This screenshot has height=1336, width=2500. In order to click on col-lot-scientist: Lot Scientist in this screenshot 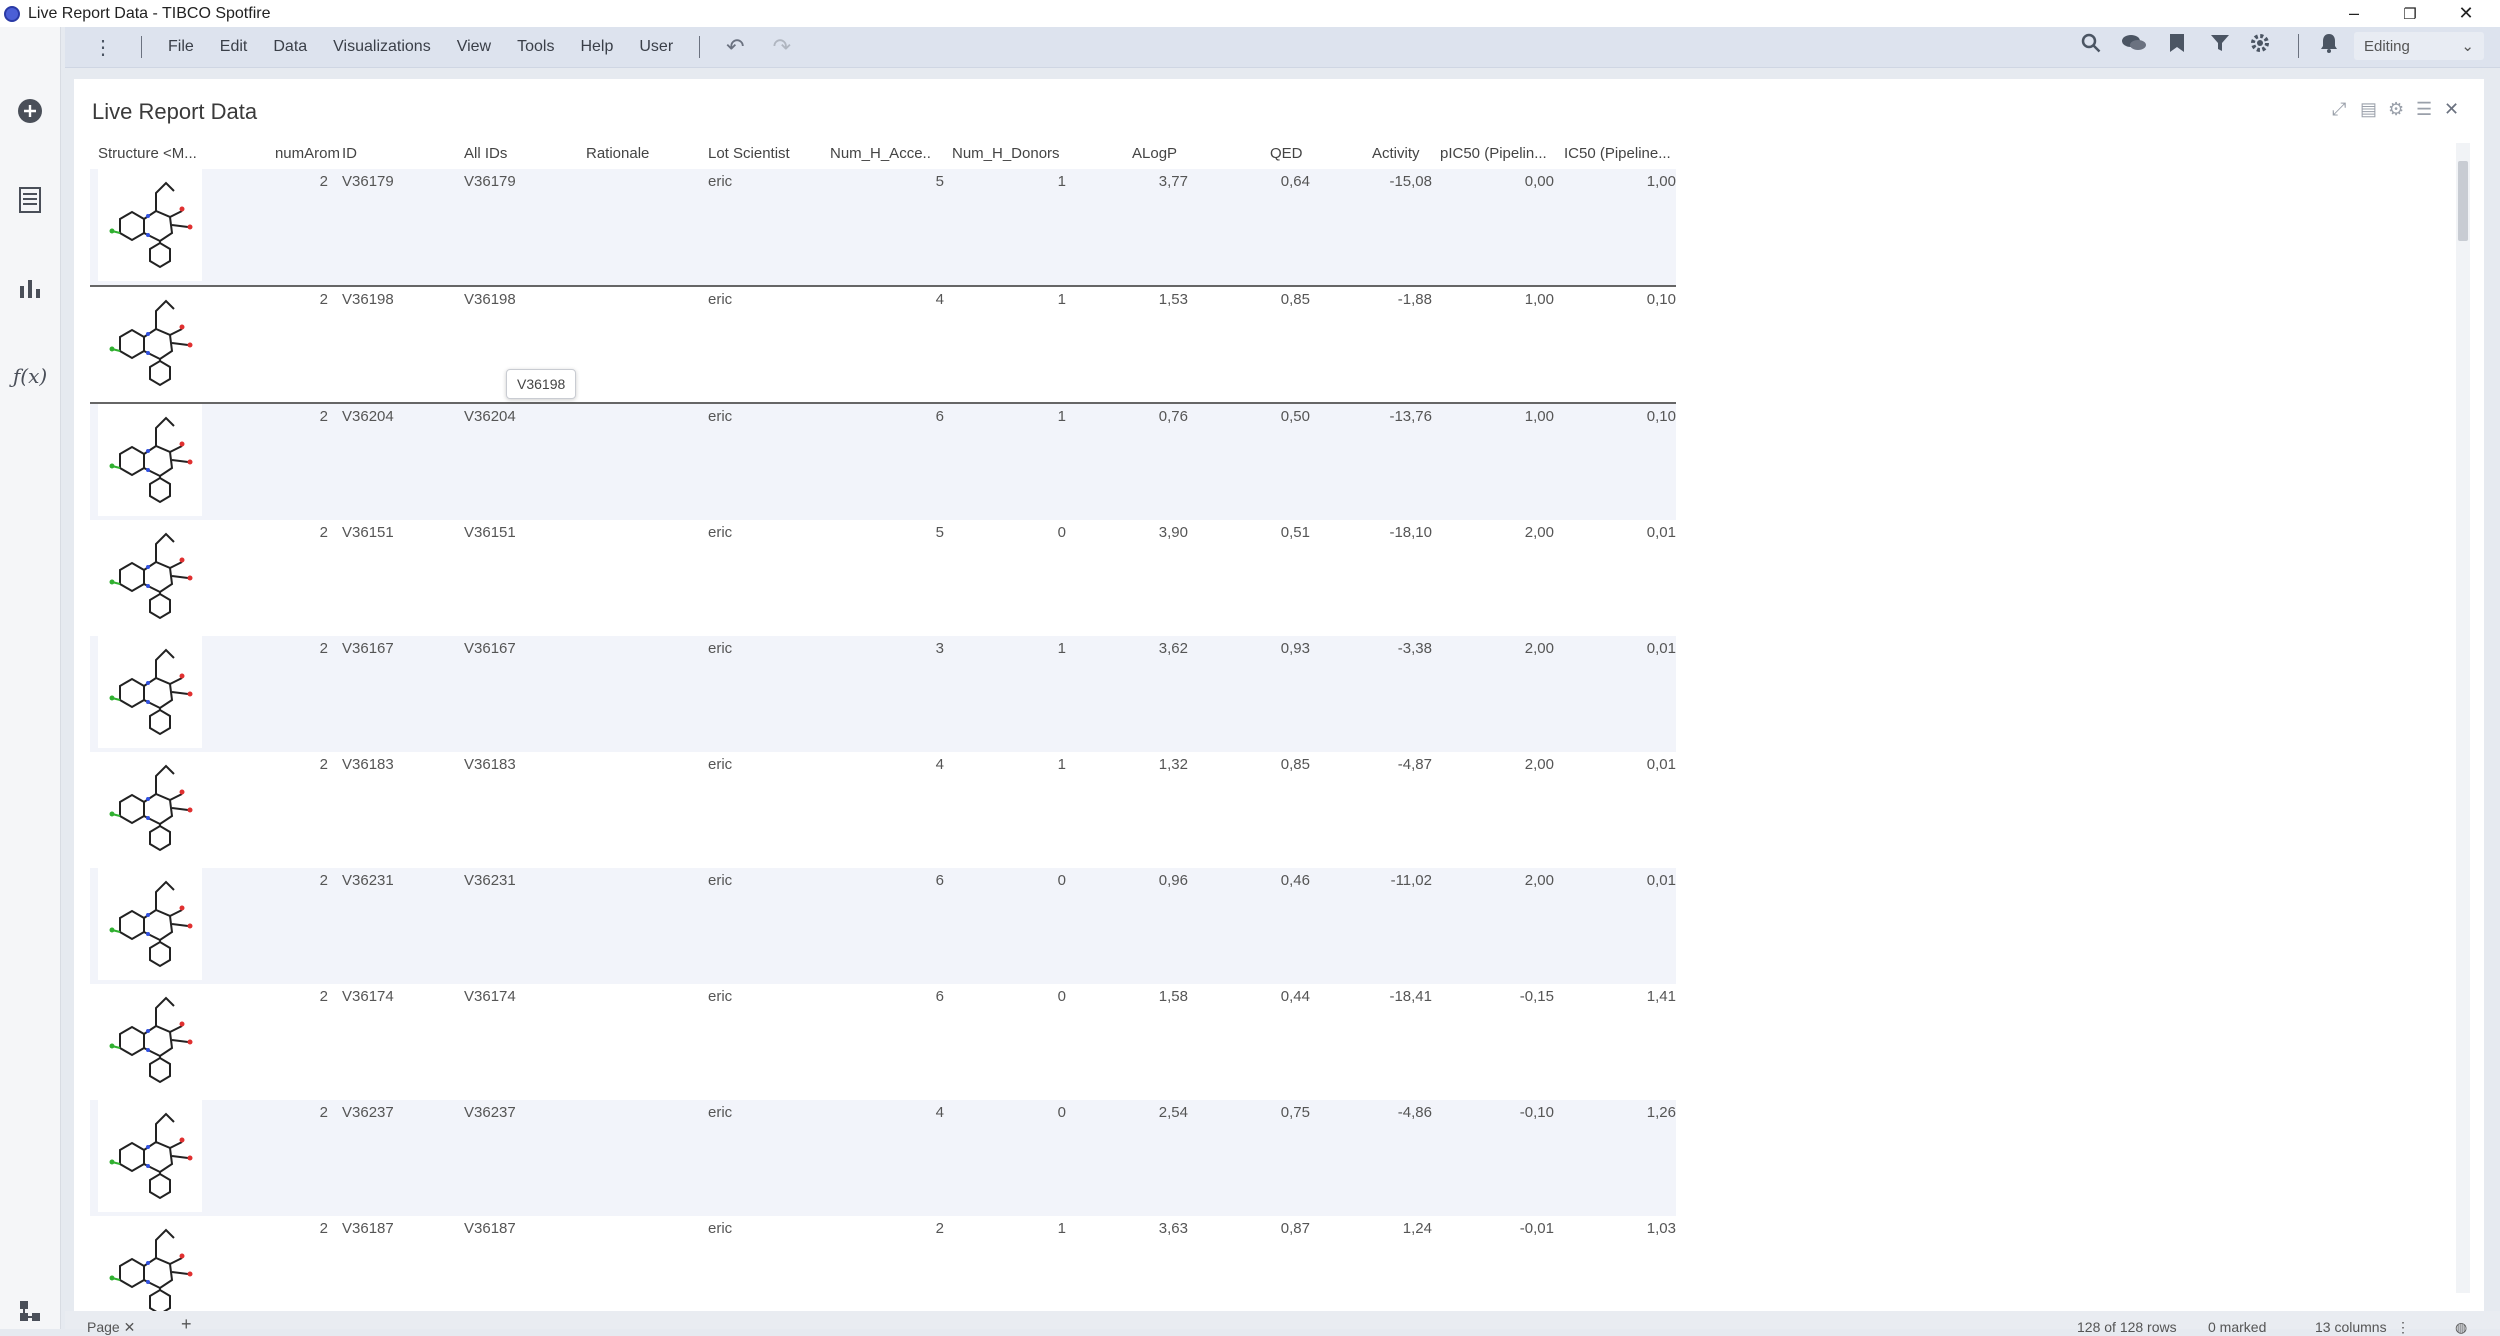, I will do `click(749, 153)`.